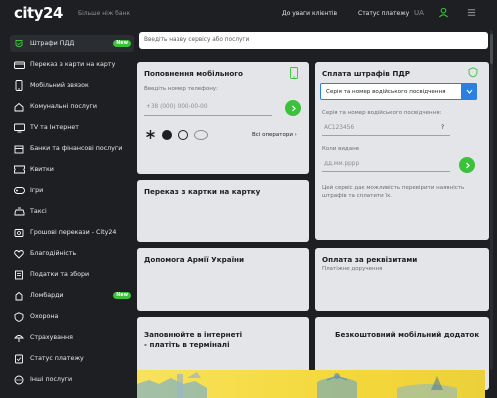 This screenshot has width=497, height=398. Describe the element at coordinates (72, 169) in the screenshot. I see `sidebar-item-tickets: Квитки` at that location.